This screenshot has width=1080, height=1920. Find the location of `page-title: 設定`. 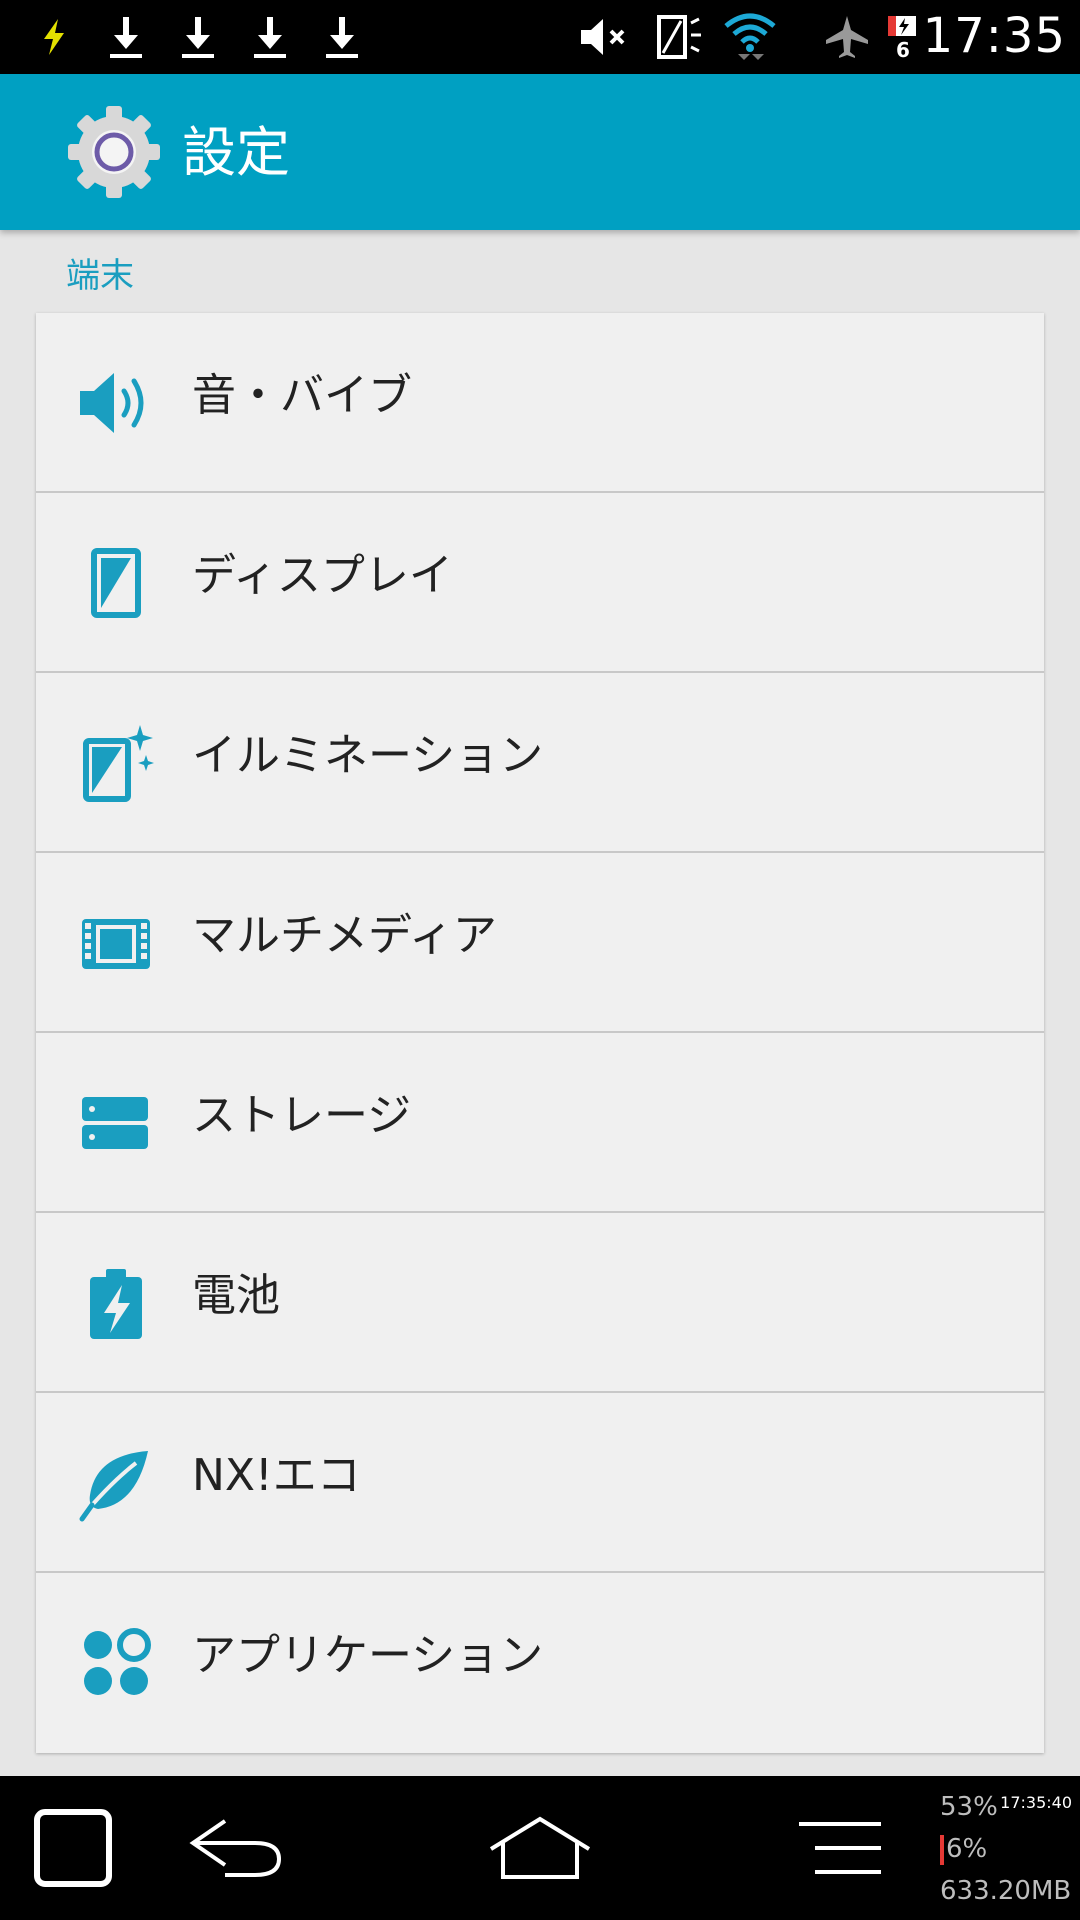

page-title: 設定 is located at coordinates (236, 152).